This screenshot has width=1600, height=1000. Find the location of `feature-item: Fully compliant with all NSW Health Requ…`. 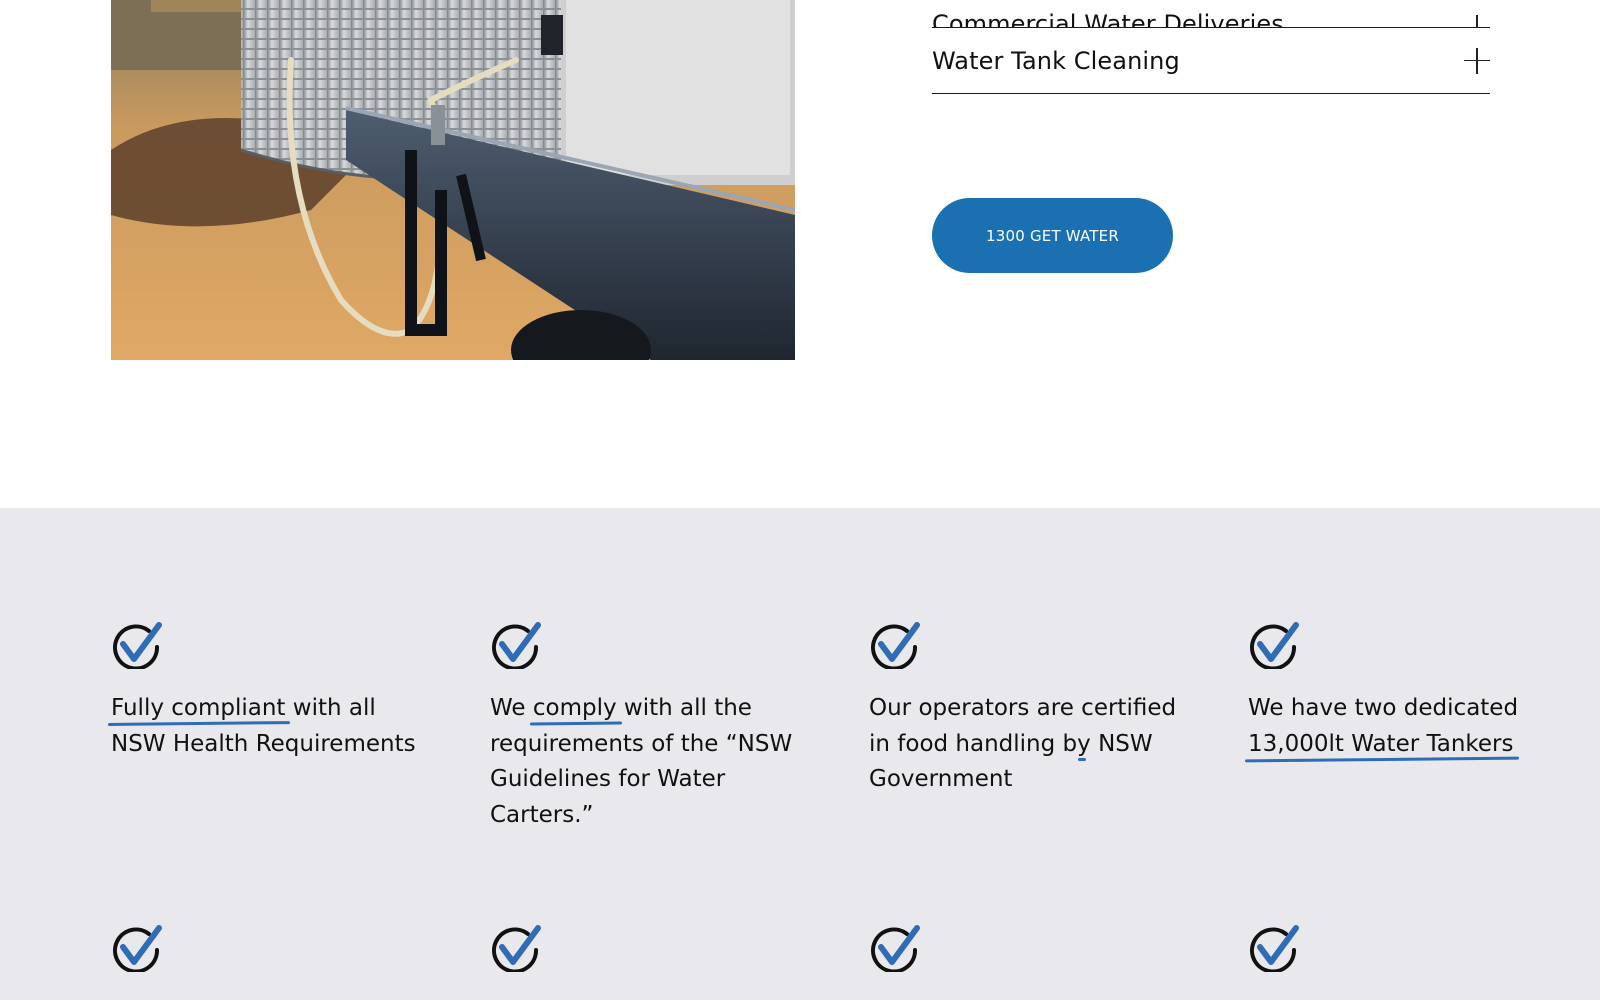

feature-item: Fully compliant with all NSW Health Requ… is located at coordinates (271, 691).